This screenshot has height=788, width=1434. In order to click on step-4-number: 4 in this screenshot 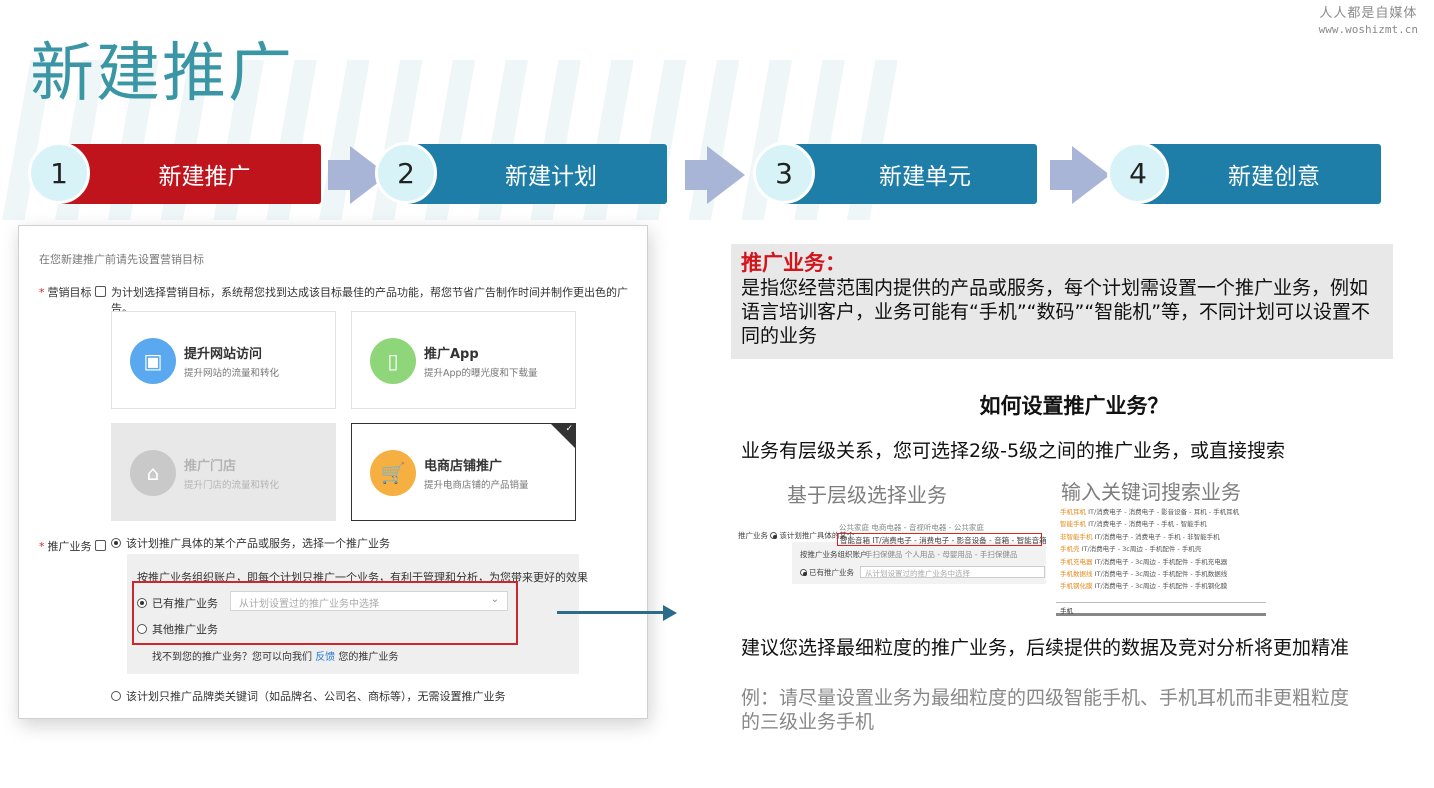, I will do `click(1138, 173)`.